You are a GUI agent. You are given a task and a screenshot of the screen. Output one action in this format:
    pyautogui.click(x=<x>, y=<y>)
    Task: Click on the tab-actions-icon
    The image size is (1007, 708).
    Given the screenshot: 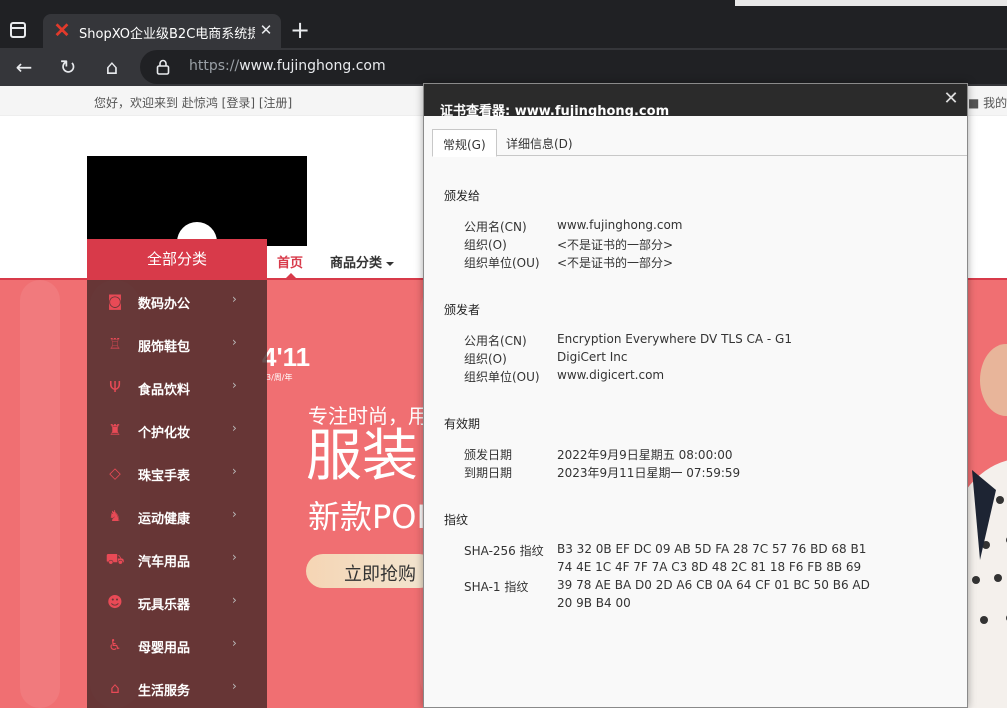 What is the action you would take?
    pyautogui.click(x=18, y=30)
    